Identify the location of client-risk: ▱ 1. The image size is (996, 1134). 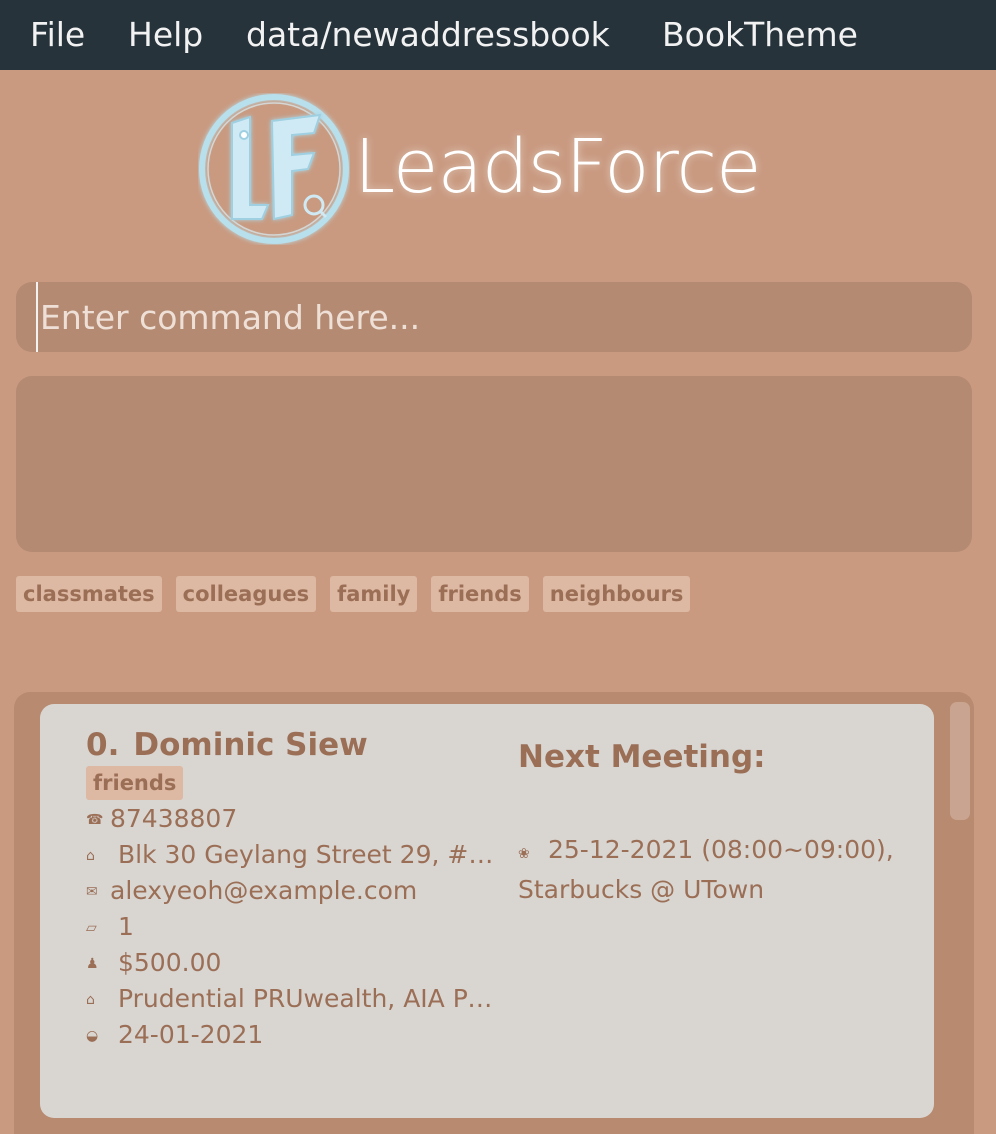
(291, 927).